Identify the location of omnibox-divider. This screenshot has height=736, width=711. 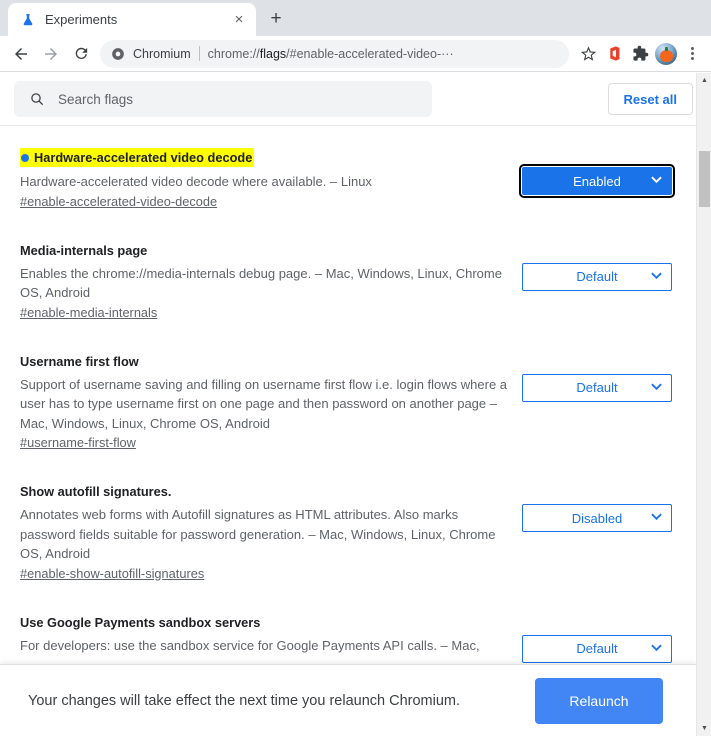
(199, 53).